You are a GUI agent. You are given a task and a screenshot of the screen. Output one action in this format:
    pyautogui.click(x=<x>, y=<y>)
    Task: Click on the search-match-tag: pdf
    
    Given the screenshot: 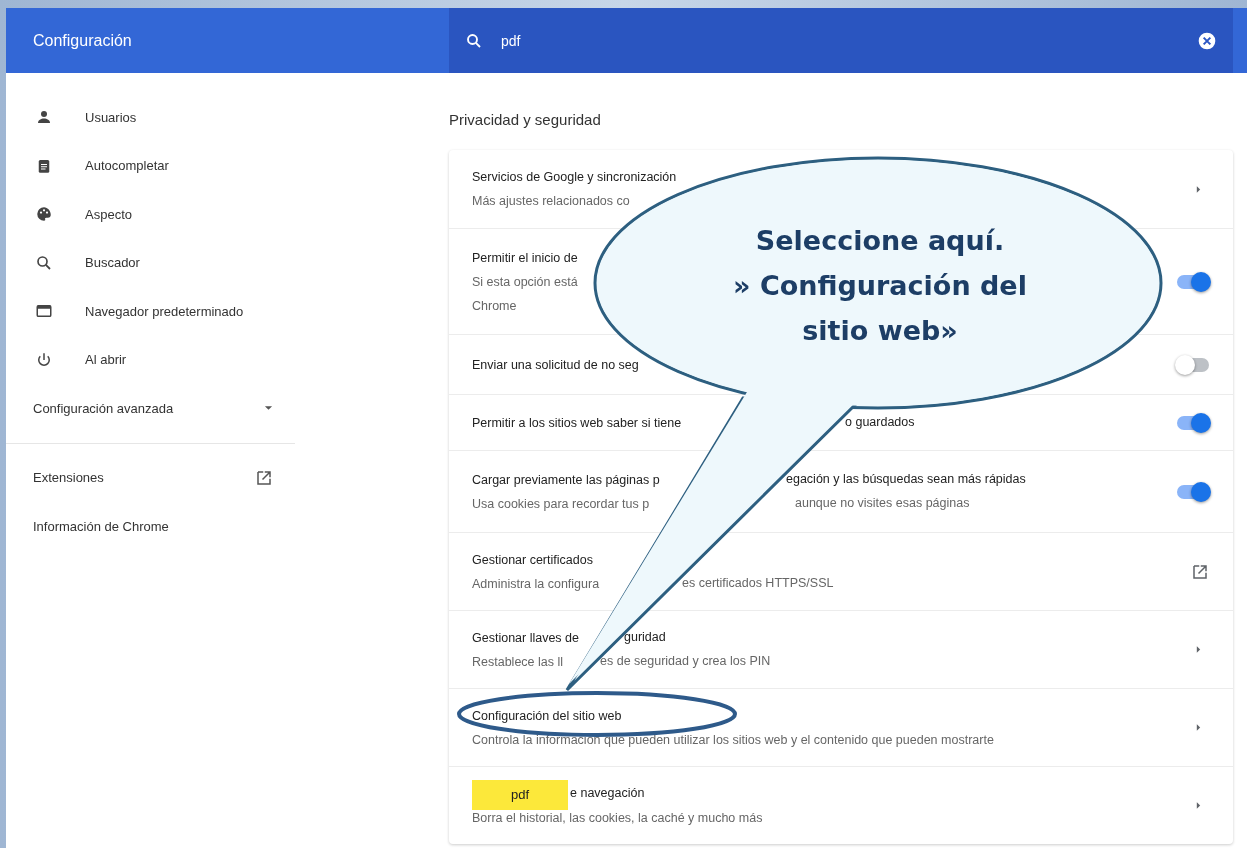 What is the action you would take?
    pyautogui.click(x=520, y=794)
    